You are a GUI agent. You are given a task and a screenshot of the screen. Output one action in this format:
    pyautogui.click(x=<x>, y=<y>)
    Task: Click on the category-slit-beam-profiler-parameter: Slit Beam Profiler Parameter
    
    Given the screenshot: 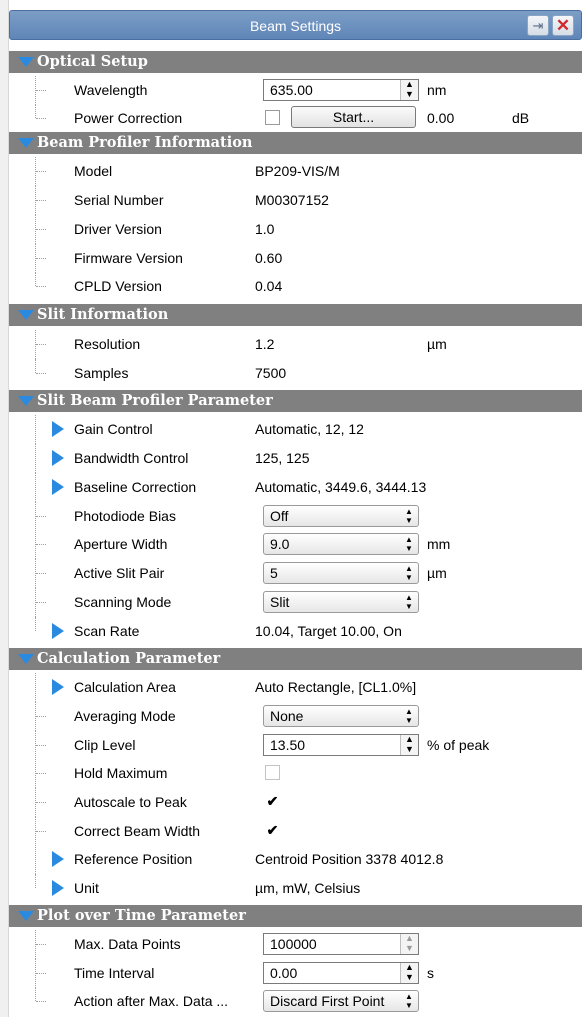 What is the action you would take?
    pyautogui.click(x=295, y=401)
    